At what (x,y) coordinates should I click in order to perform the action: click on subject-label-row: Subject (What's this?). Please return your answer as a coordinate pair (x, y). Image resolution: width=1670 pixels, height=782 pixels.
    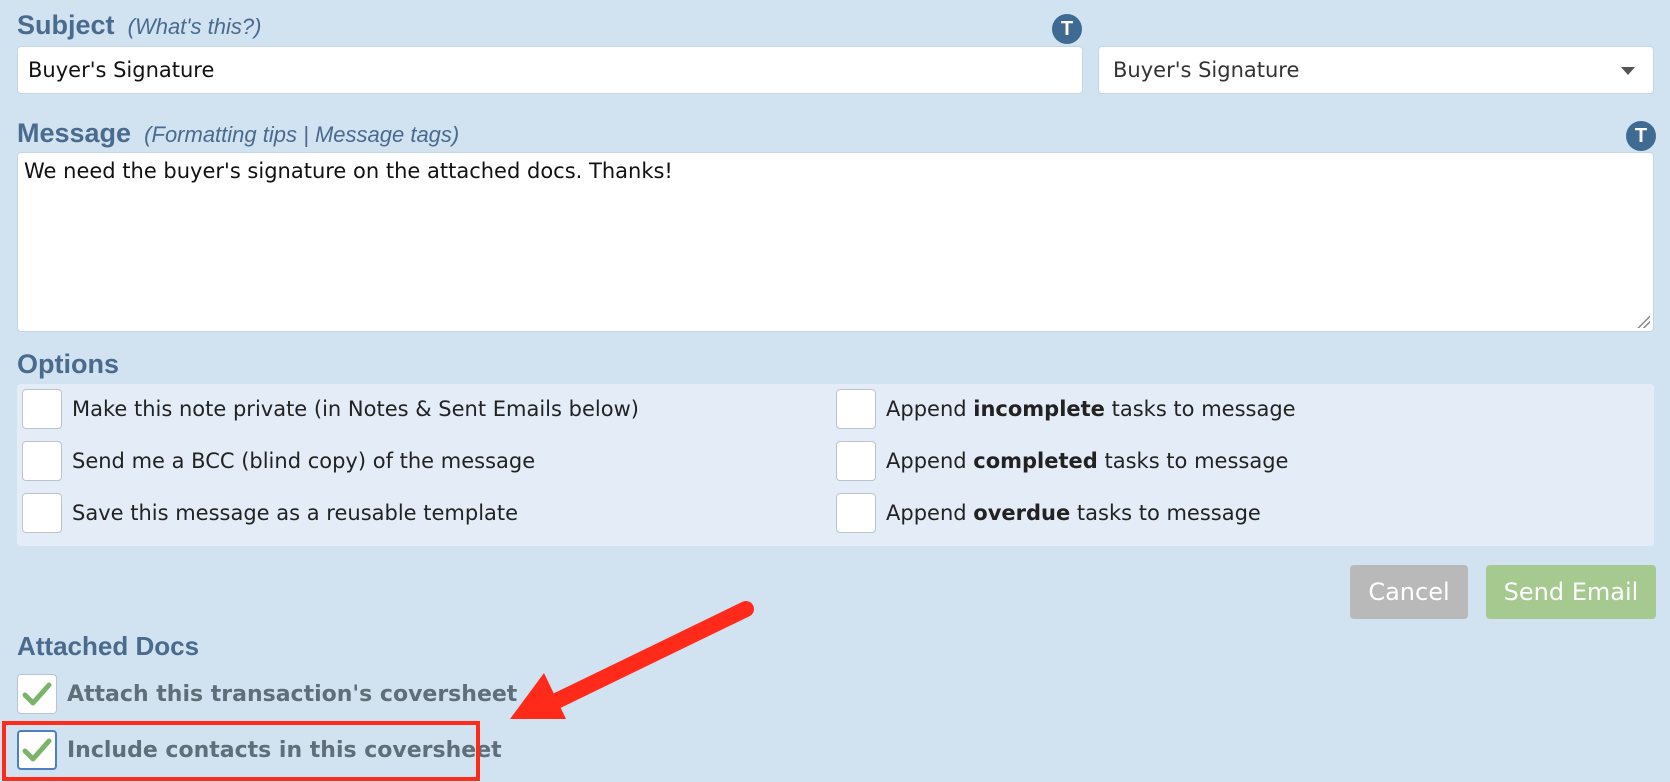
    Looking at the image, I should click on (139, 25).